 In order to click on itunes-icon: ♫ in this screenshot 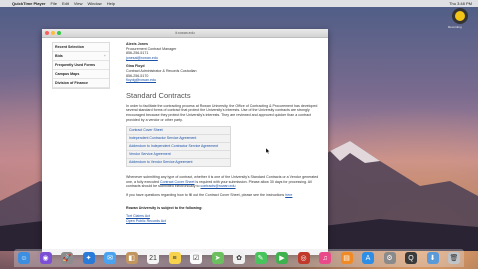, I will do `click(325, 258)`.